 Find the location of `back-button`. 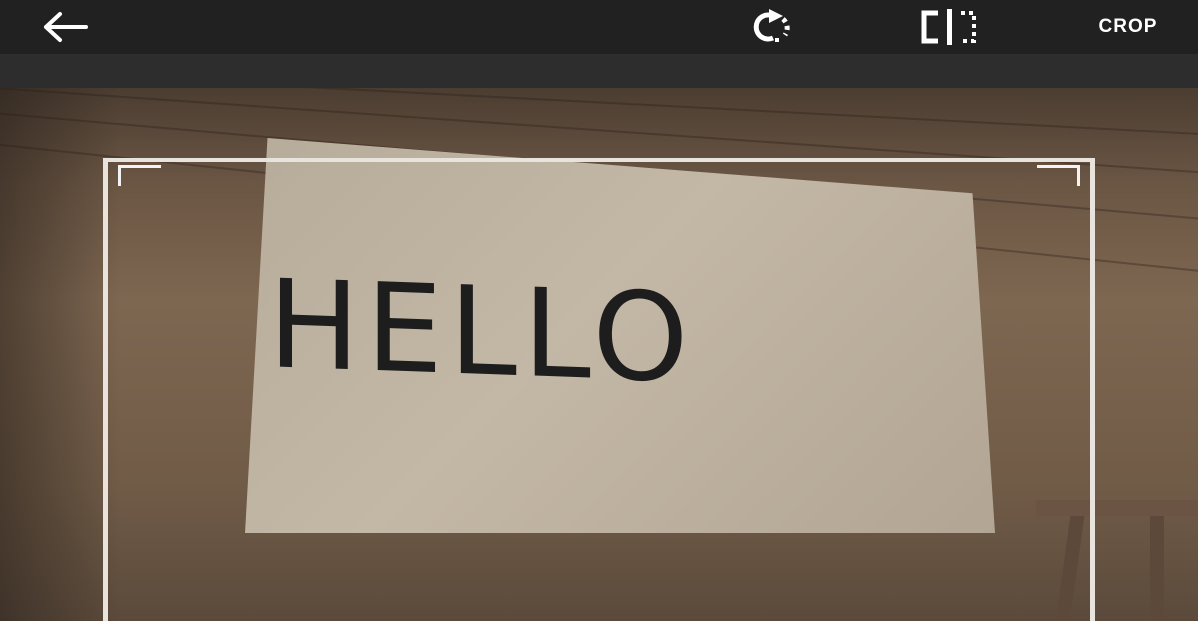

back-button is located at coordinates (64, 27).